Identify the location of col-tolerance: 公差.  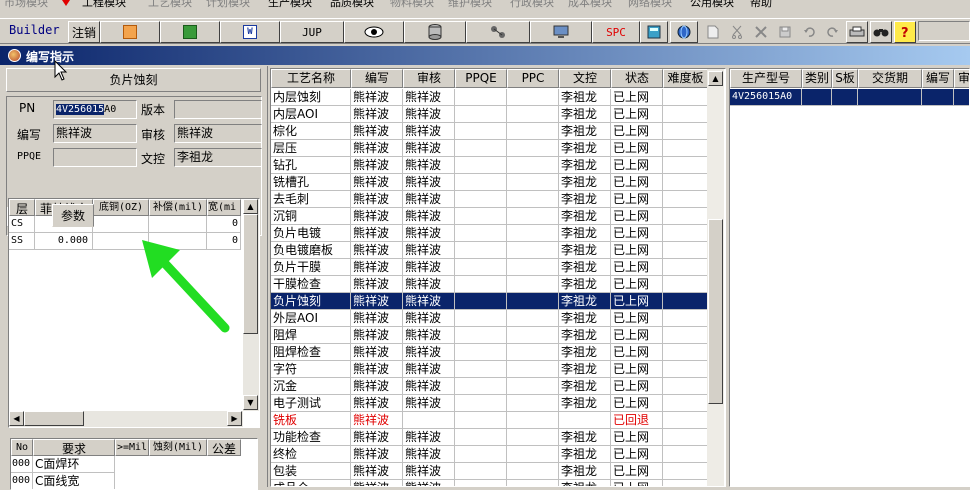
(224, 447).